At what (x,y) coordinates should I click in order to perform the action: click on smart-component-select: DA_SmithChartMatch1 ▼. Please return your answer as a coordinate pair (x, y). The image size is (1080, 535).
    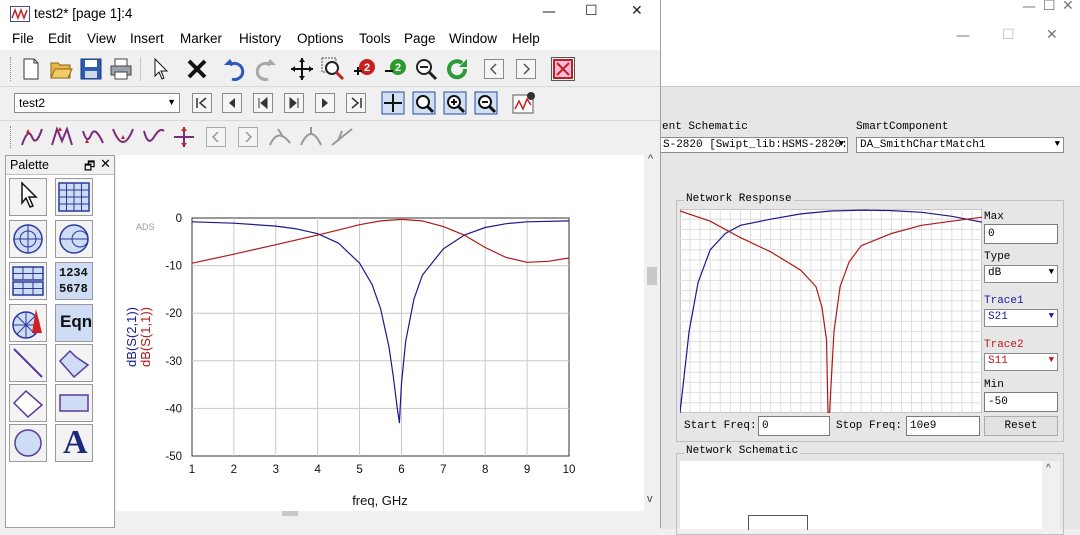
    Looking at the image, I should click on (960, 145).